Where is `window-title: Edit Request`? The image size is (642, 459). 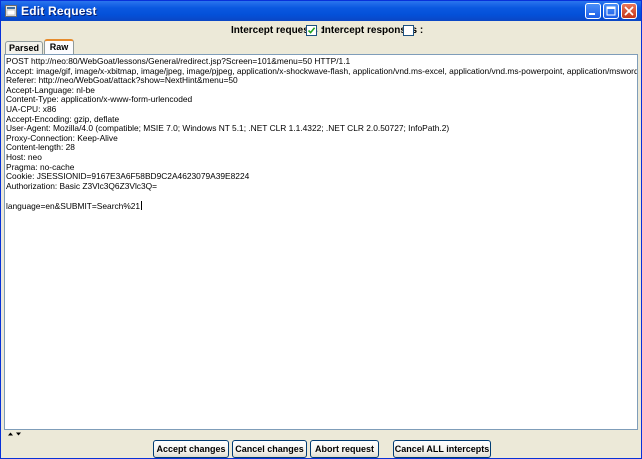
window-title: Edit Request is located at coordinates (59, 11).